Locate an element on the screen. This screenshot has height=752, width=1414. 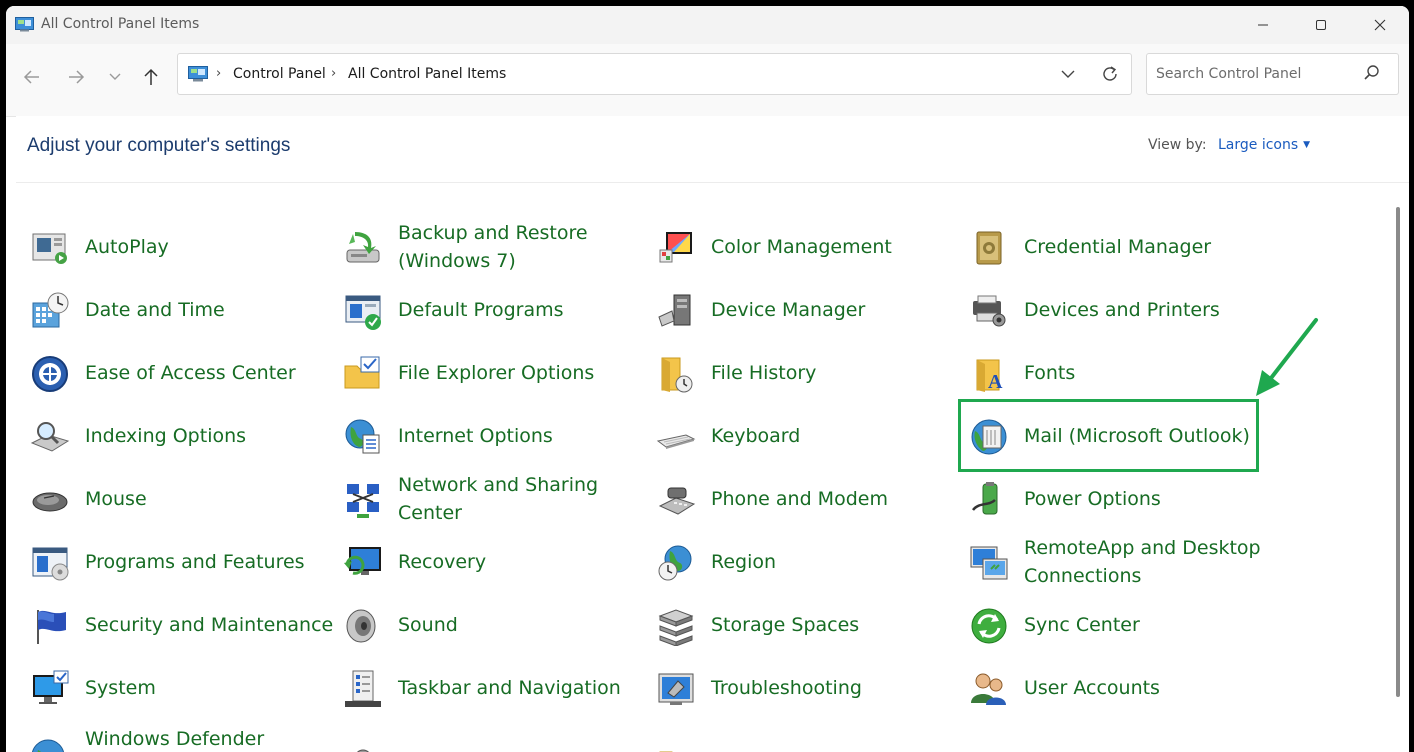
ease-of-access-icon is located at coordinates (50, 374).